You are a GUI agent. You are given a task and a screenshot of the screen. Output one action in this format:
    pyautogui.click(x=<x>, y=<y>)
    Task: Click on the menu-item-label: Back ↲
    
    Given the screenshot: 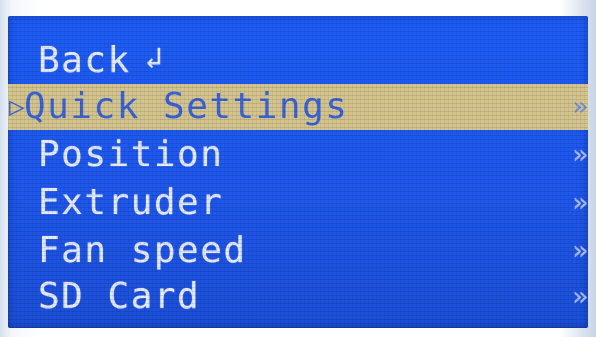 What is the action you would take?
    pyautogui.click(x=101, y=62)
    